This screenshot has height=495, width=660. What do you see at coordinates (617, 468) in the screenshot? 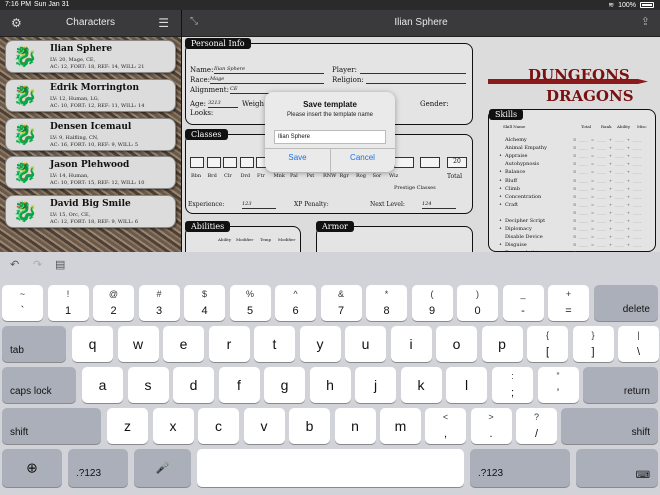
I see `hide-keyboard-key: ⌨` at bounding box center [617, 468].